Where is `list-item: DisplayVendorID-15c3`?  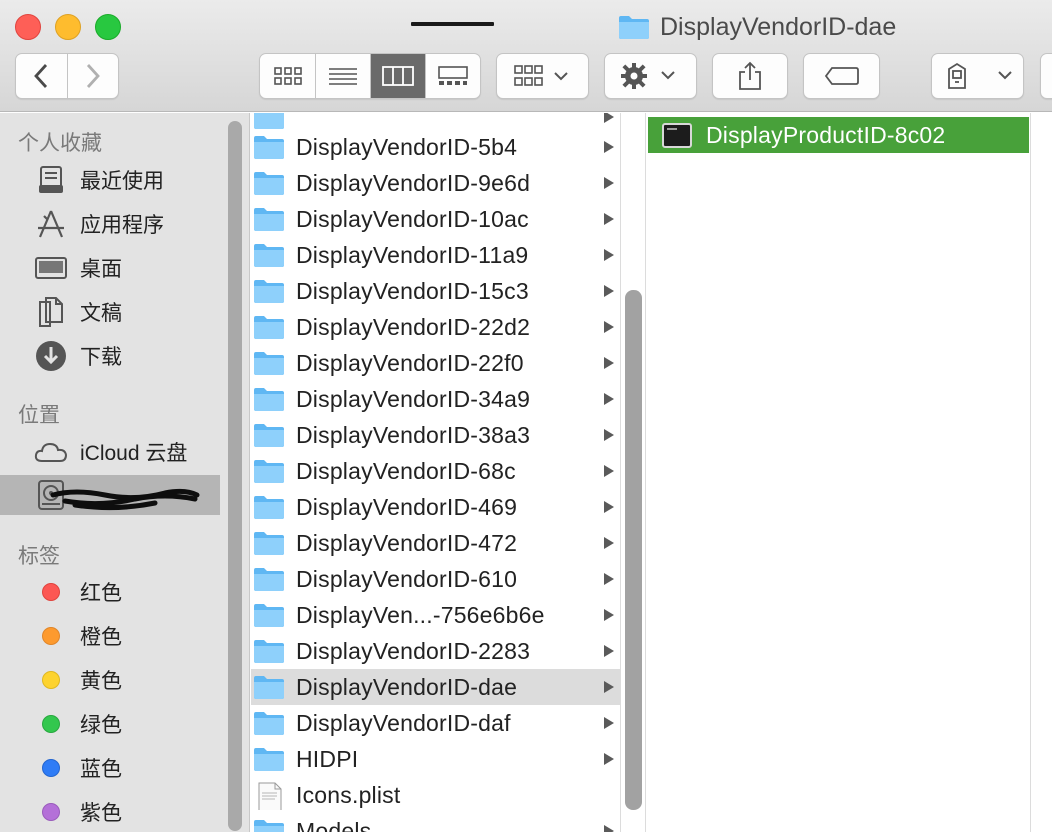 list-item: DisplayVendorID-15c3 is located at coordinates (435, 291).